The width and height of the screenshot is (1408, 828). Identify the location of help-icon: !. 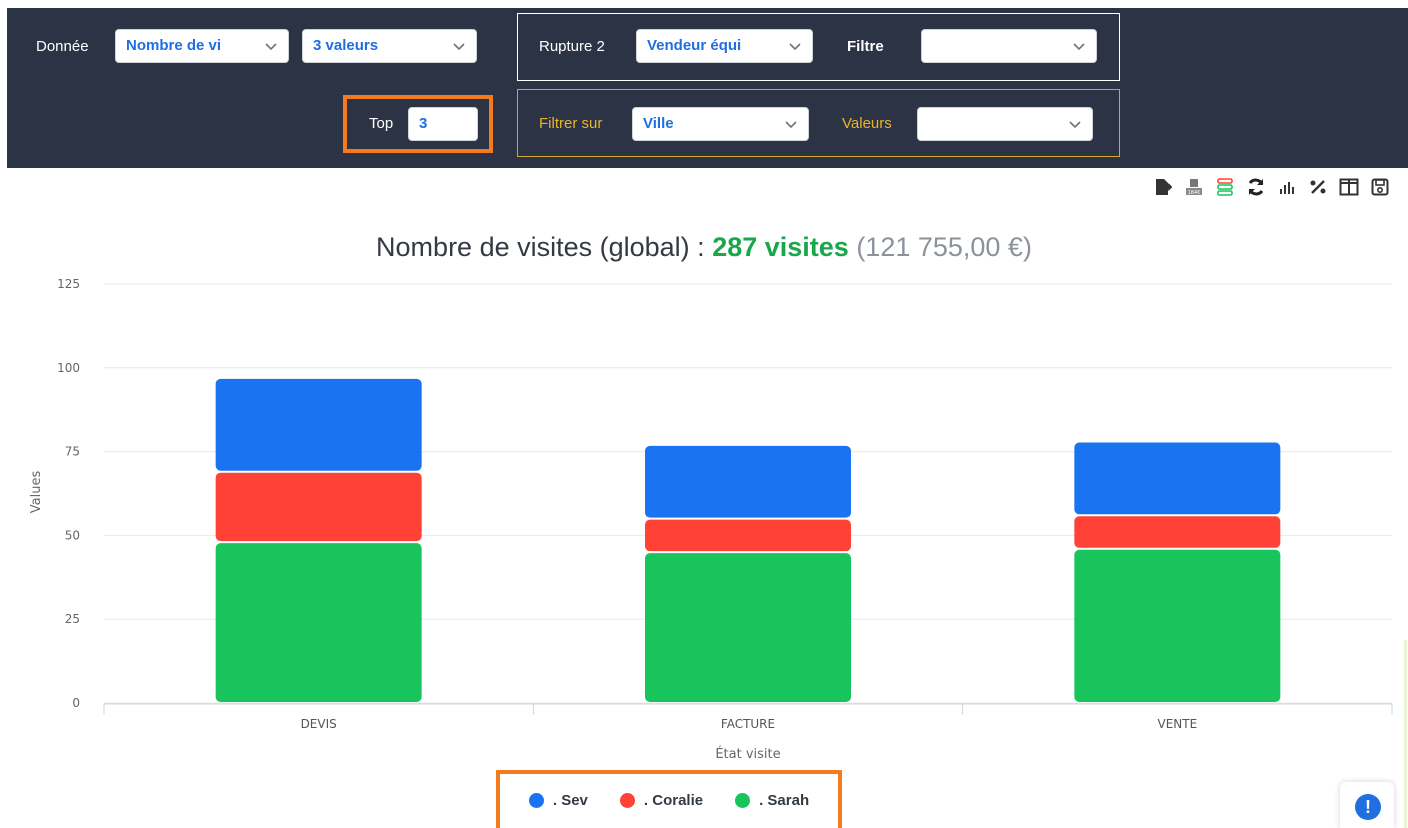
(1368, 807).